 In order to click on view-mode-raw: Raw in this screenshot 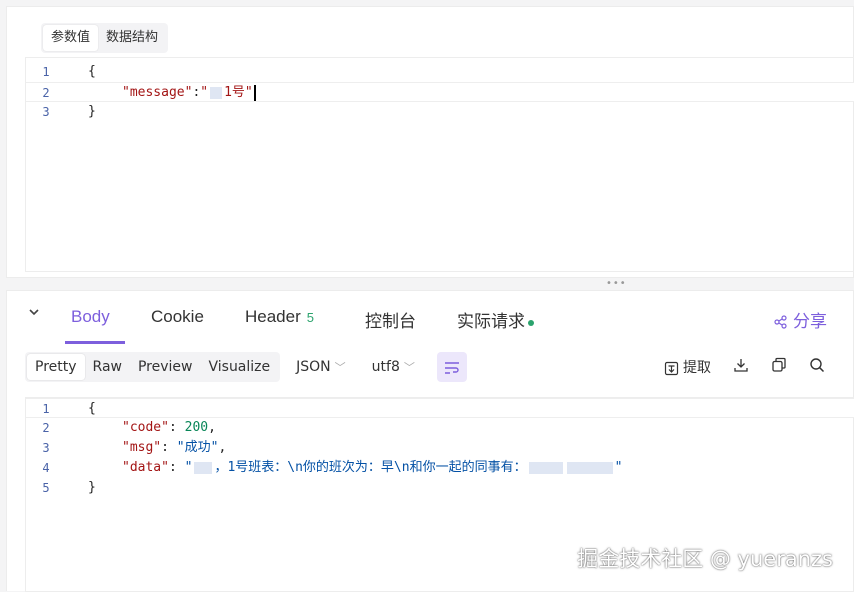, I will do `click(107, 367)`.